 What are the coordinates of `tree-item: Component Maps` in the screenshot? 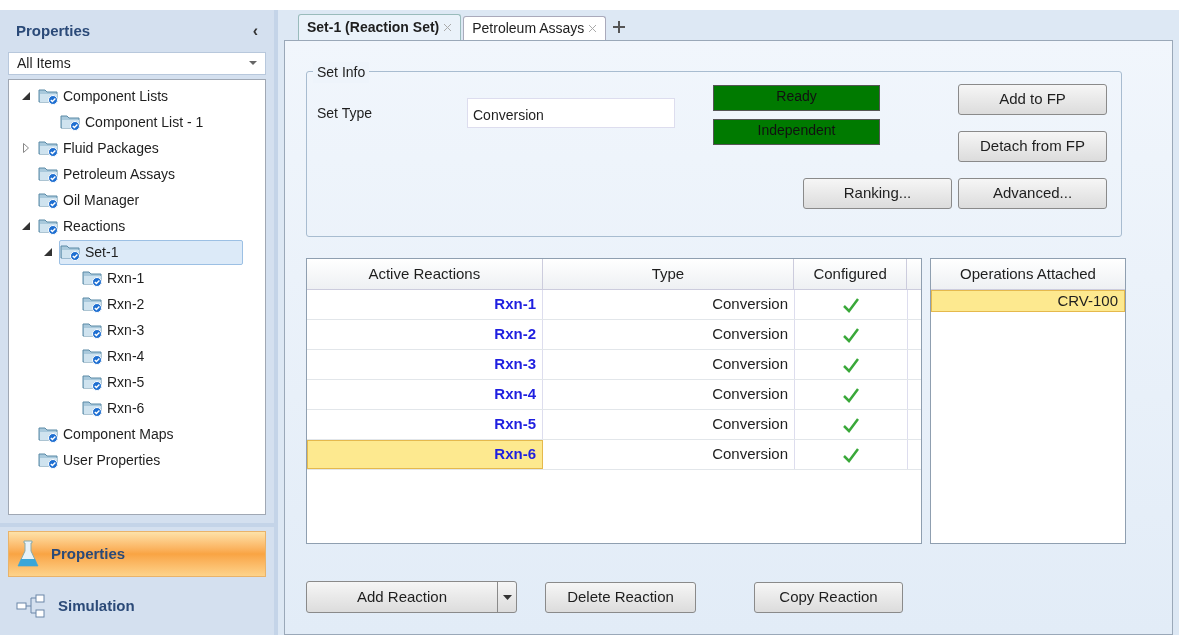 It's located at (110, 434).